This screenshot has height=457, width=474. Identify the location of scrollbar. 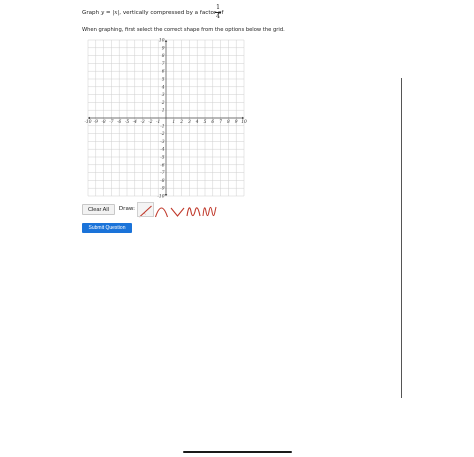
(401, 238).